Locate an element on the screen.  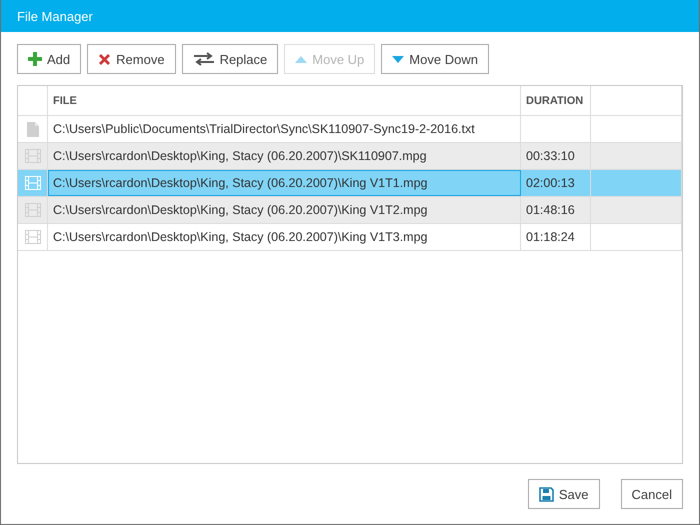
column-header: DURATION is located at coordinates (556, 100).